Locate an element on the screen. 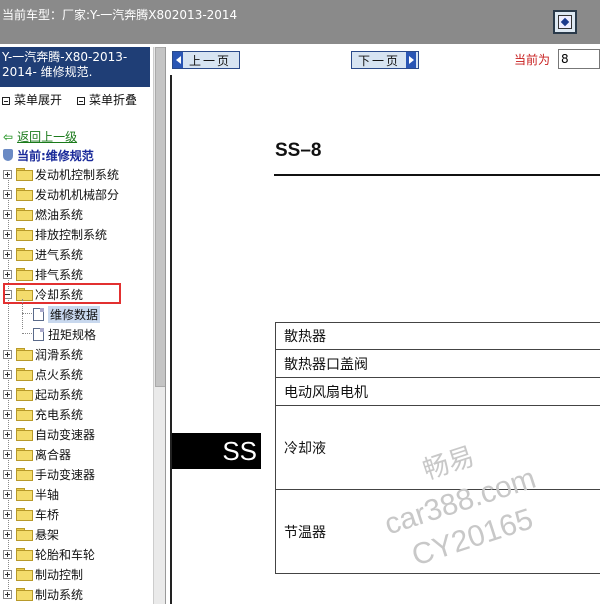 The height and width of the screenshot is (604, 600). tree-item-label: 离合器 is located at coordinates (53, 454).